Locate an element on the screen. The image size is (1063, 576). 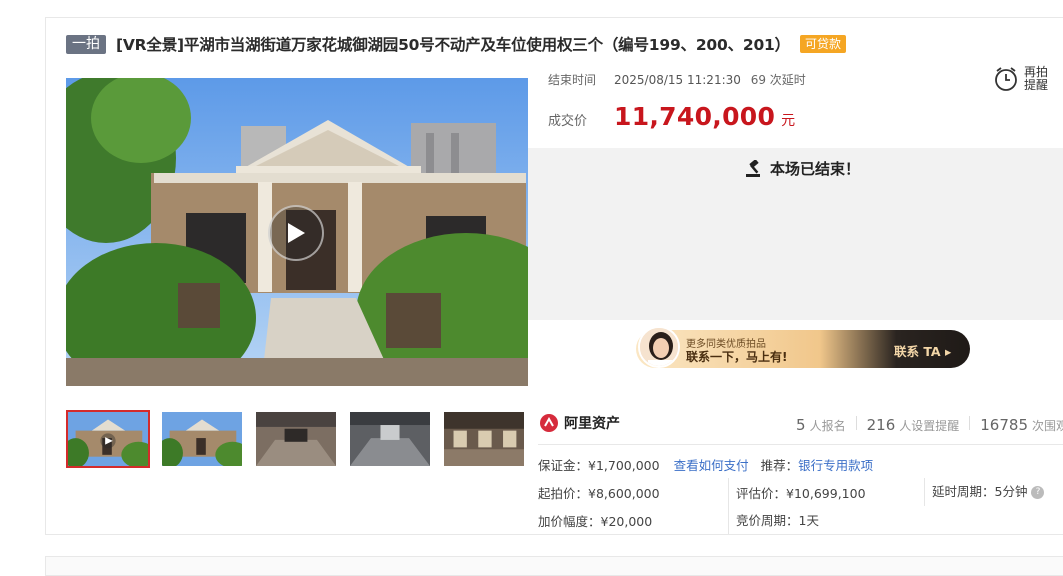
thumbnail-strip is located at coordinates (301, 439).